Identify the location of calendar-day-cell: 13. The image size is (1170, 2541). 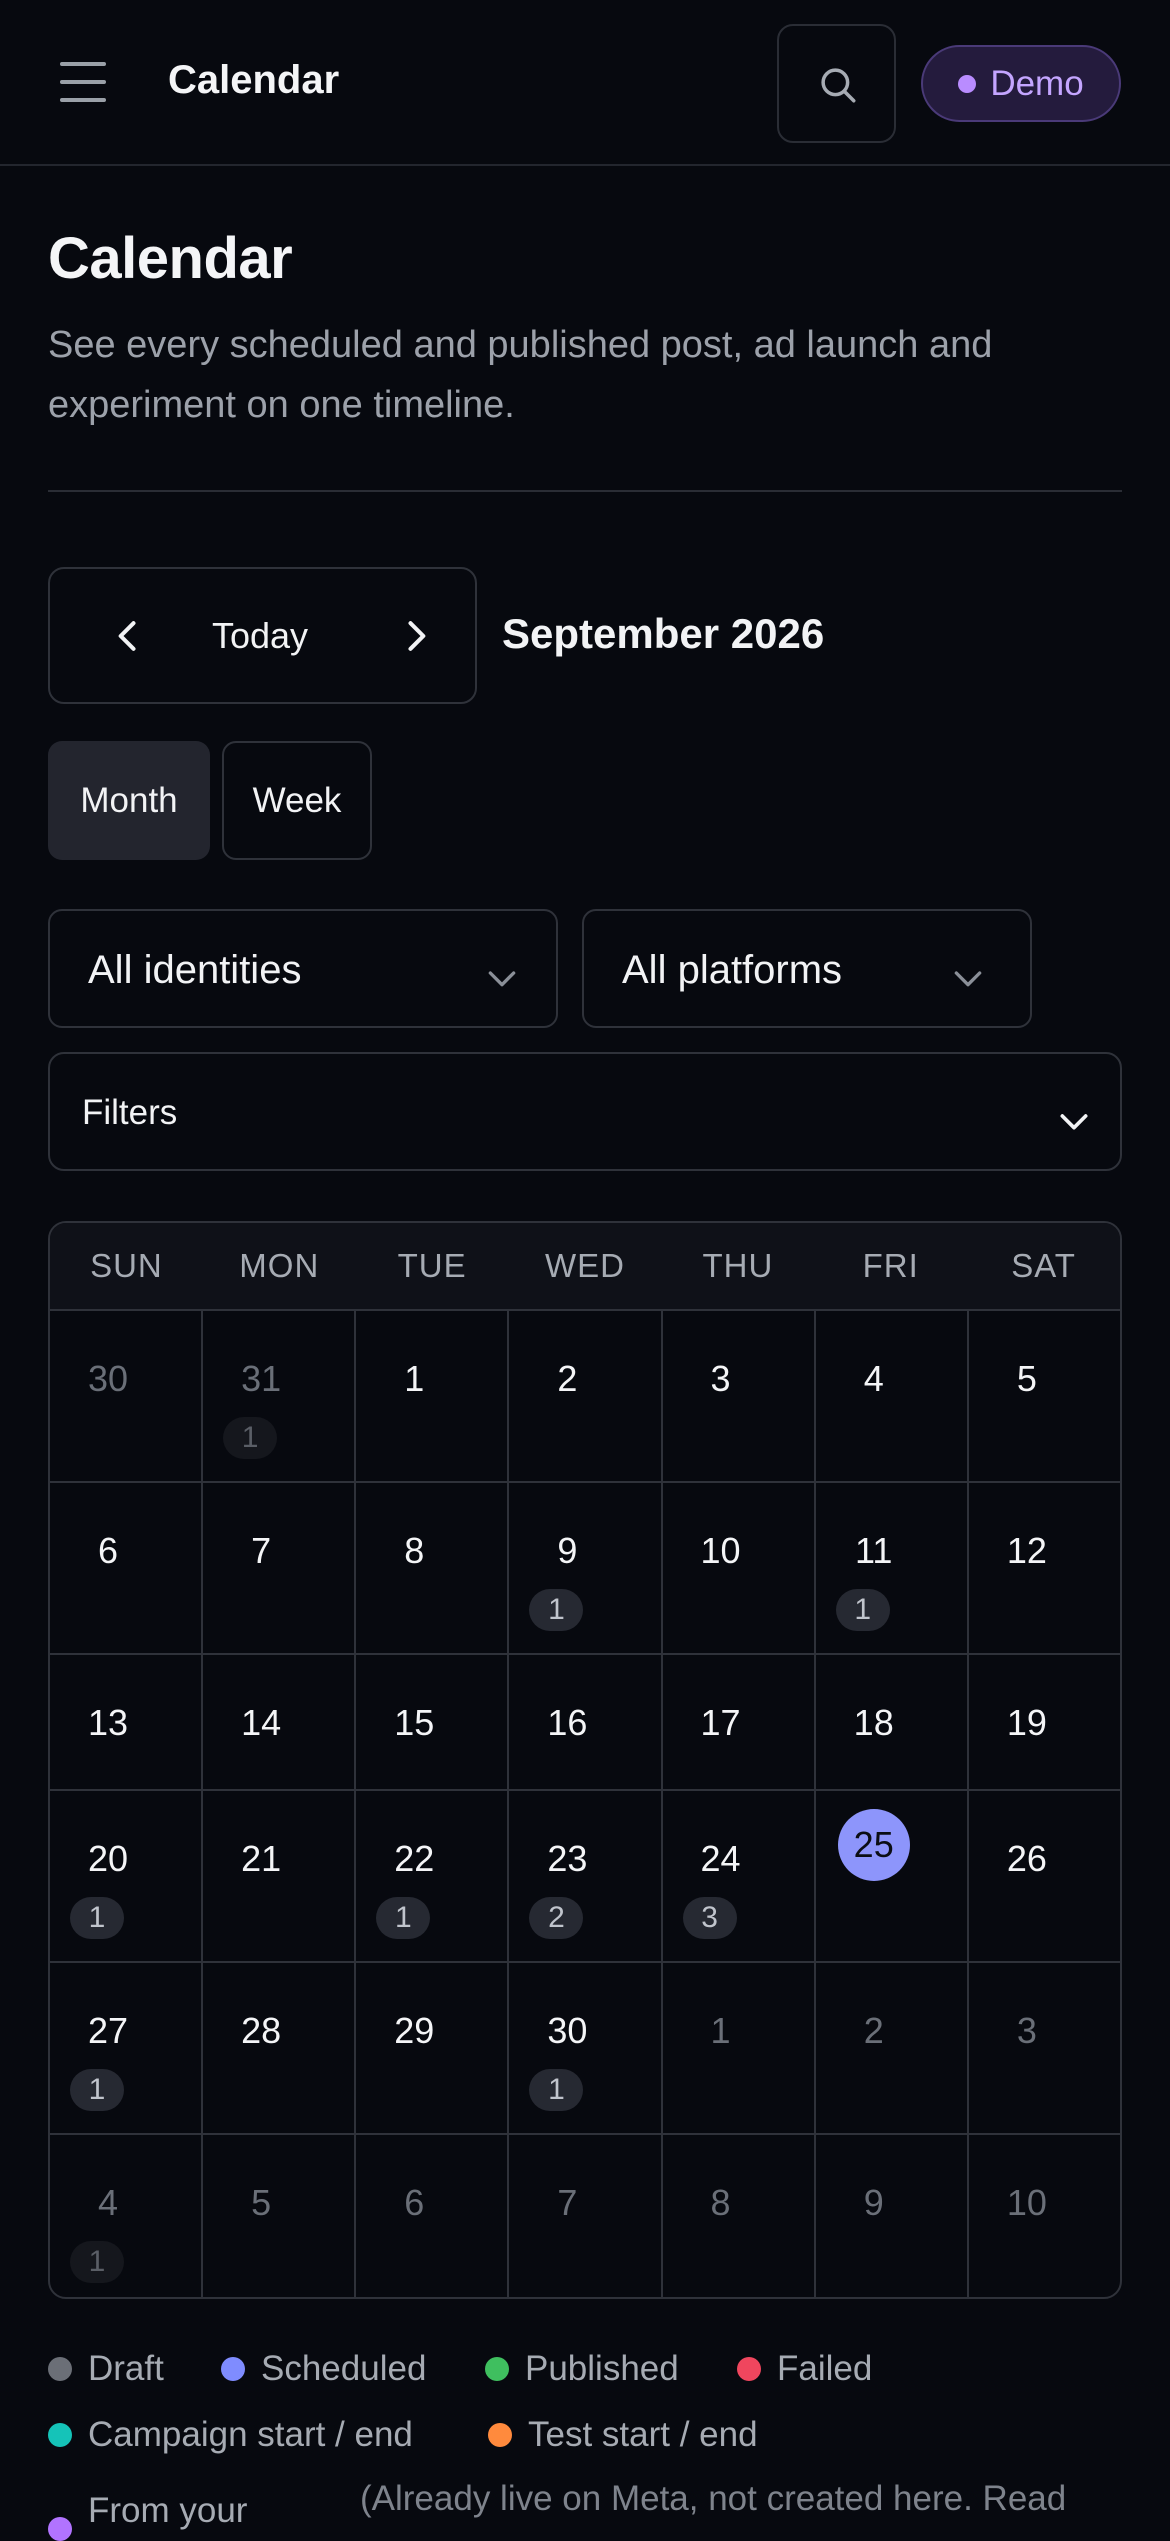
(127, 1722).